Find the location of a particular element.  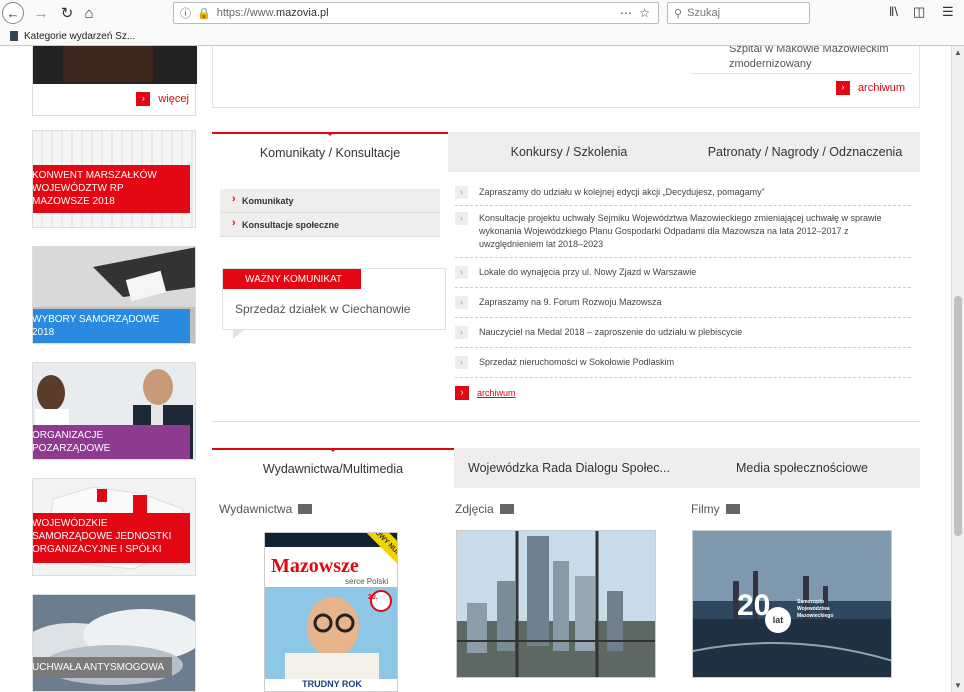

bookmark-star-icon: ☆ is located at coordinates (645, 13).